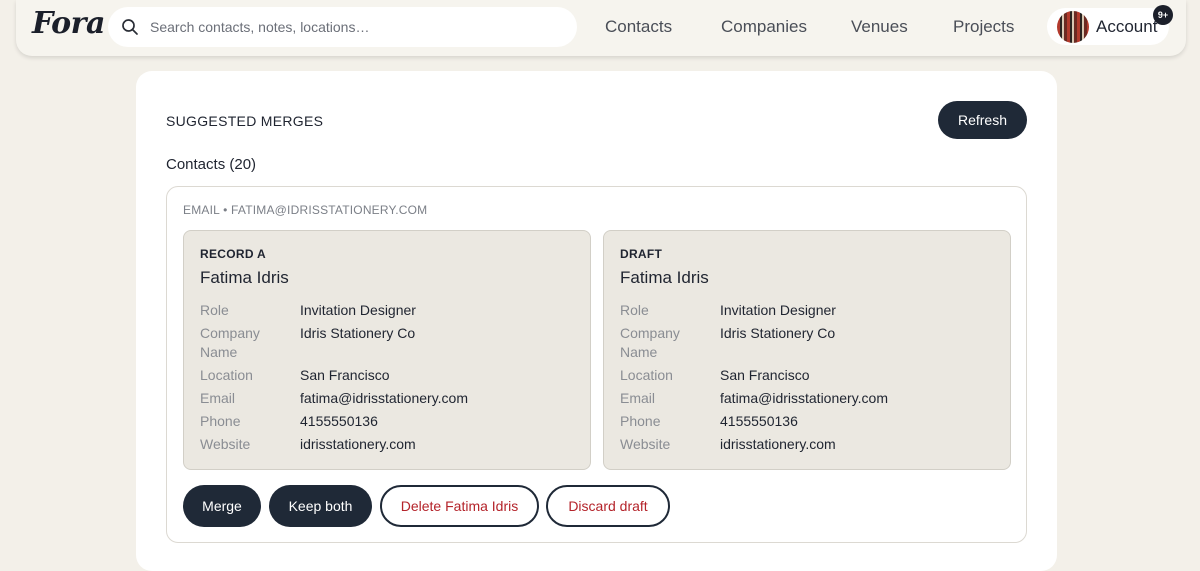 The image size is (1200, 571). I want to click on record-kind-label: DRAFT, so click(641, 254).